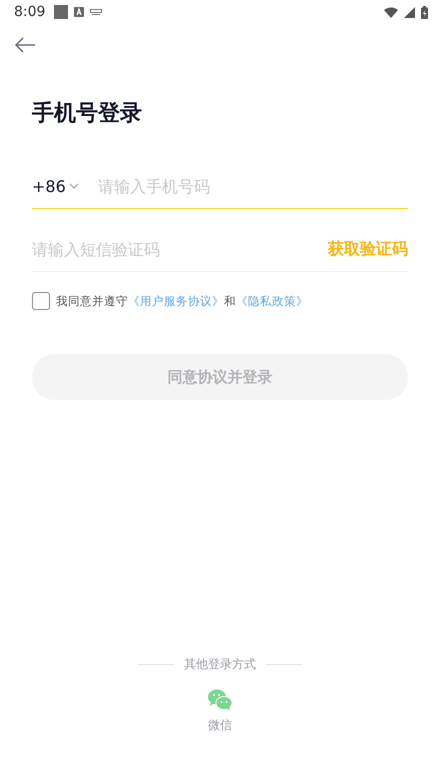 The width and height of the screenshot is (440, 782). I want to click on agreement-checkbox, so click(41, 301).